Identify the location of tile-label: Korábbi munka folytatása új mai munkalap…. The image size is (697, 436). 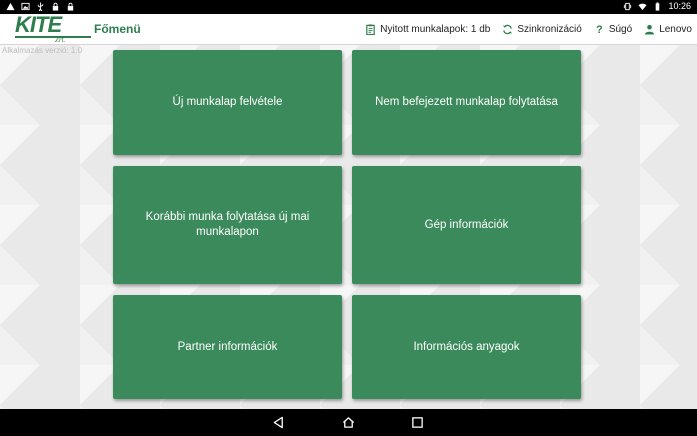
(227, 224).